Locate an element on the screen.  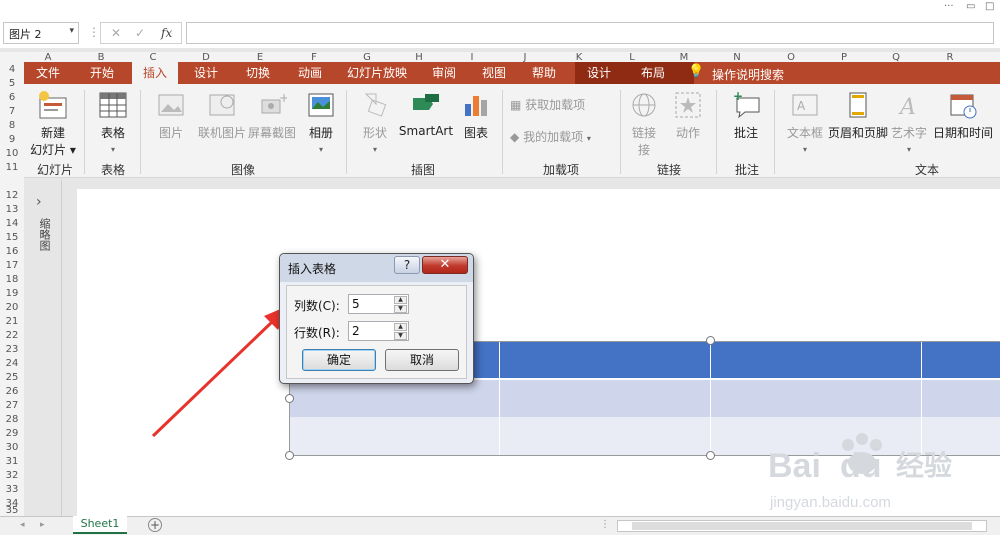
row-number: 11 is located at coordinates (12, 167).